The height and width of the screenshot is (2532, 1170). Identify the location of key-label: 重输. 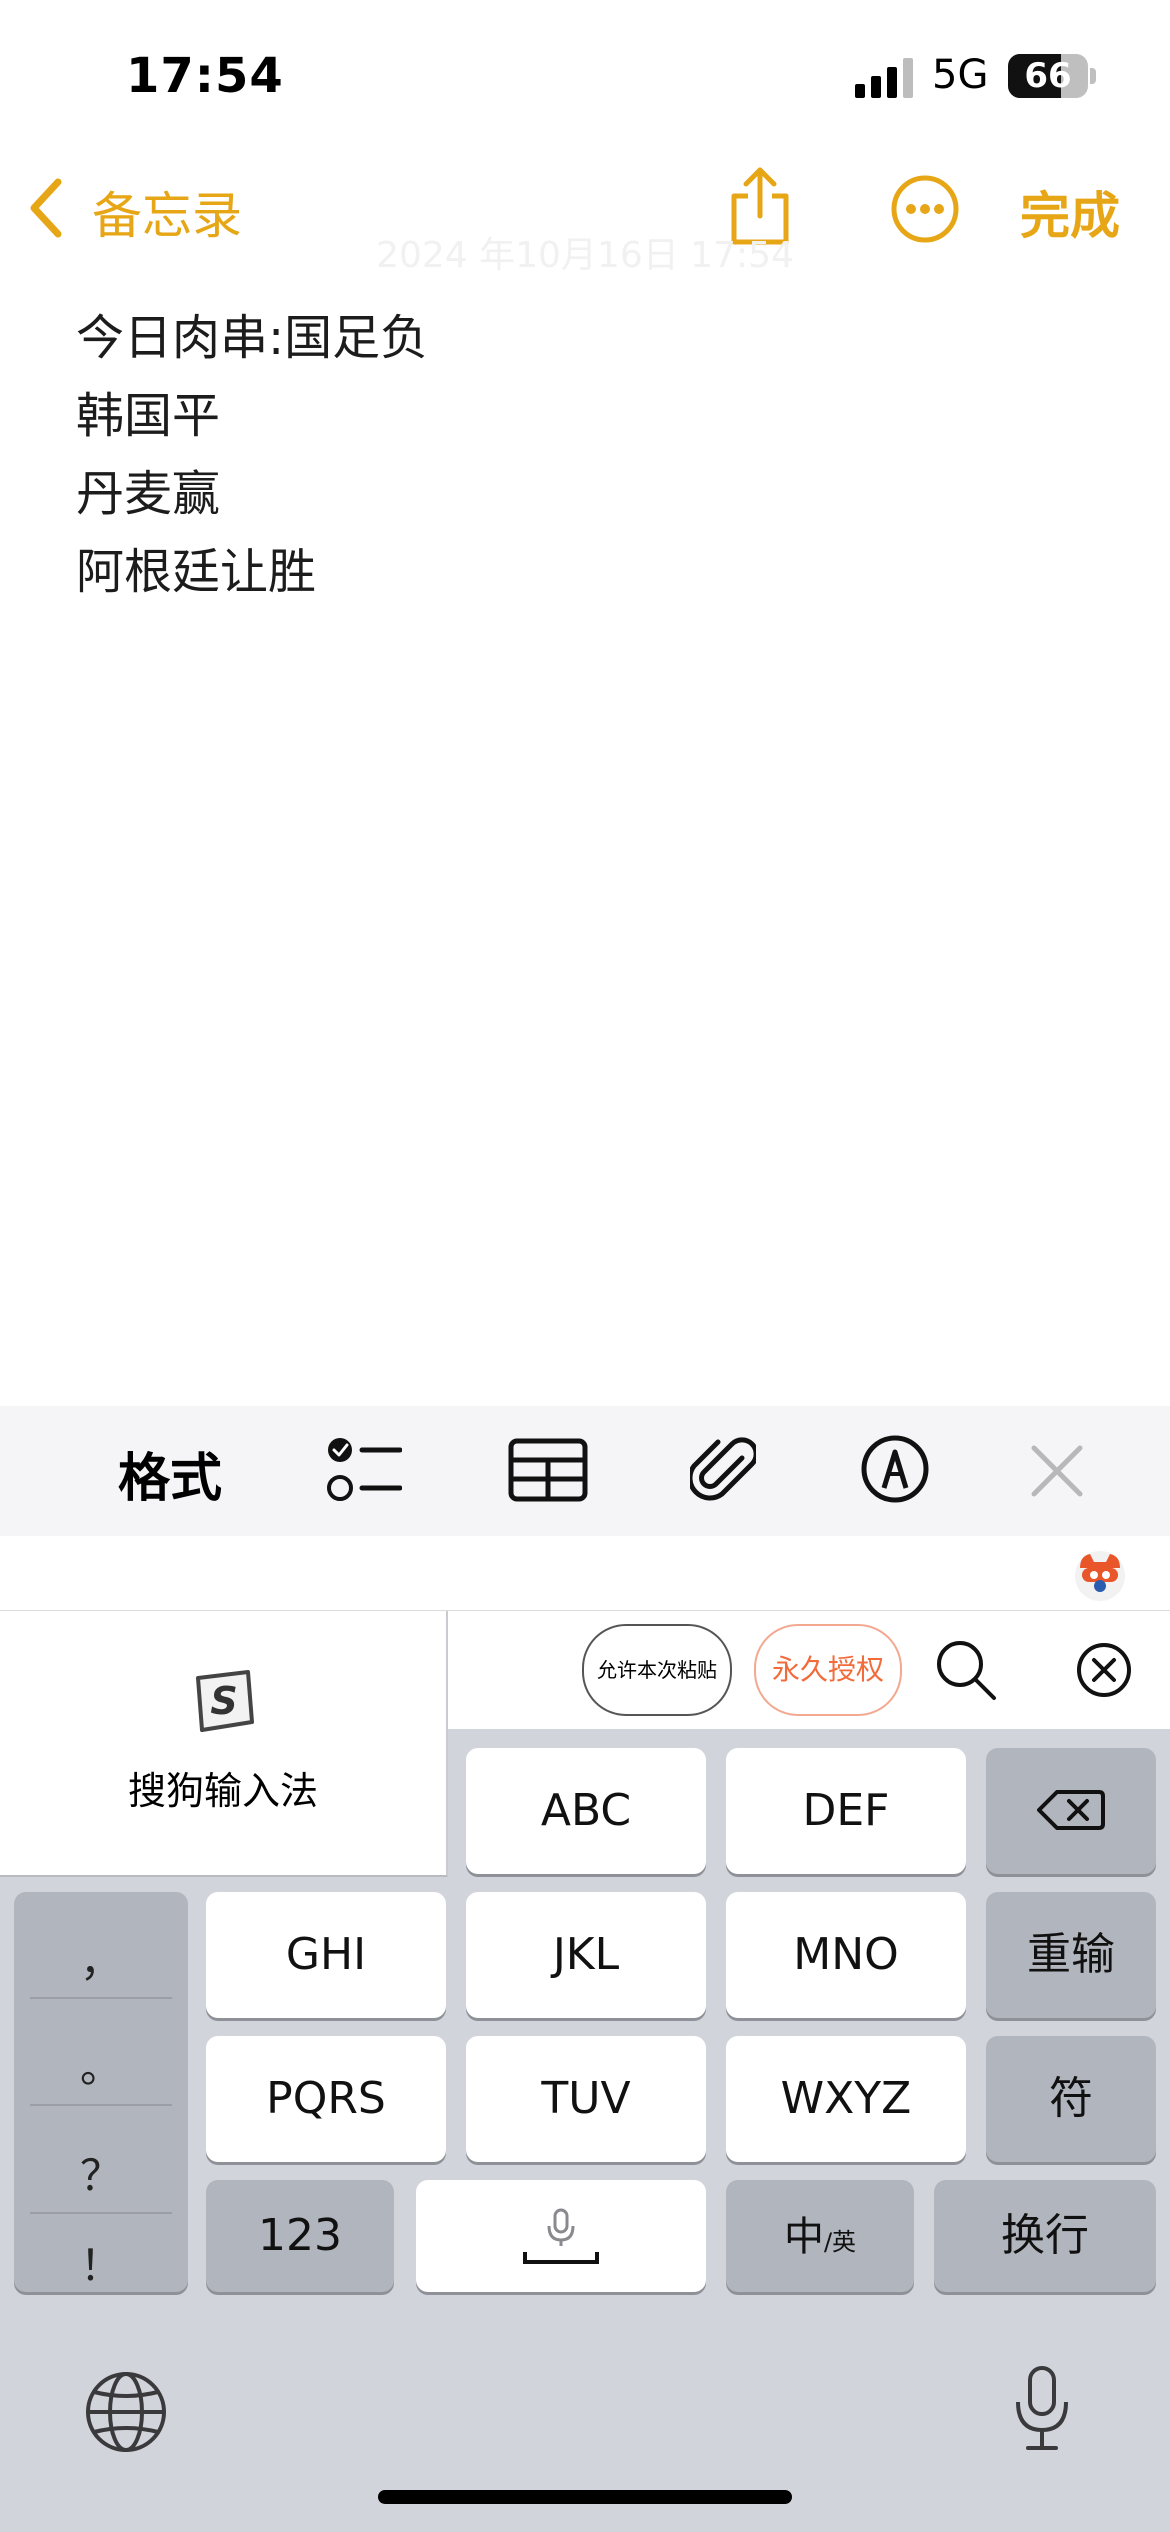
(1071, 1954).